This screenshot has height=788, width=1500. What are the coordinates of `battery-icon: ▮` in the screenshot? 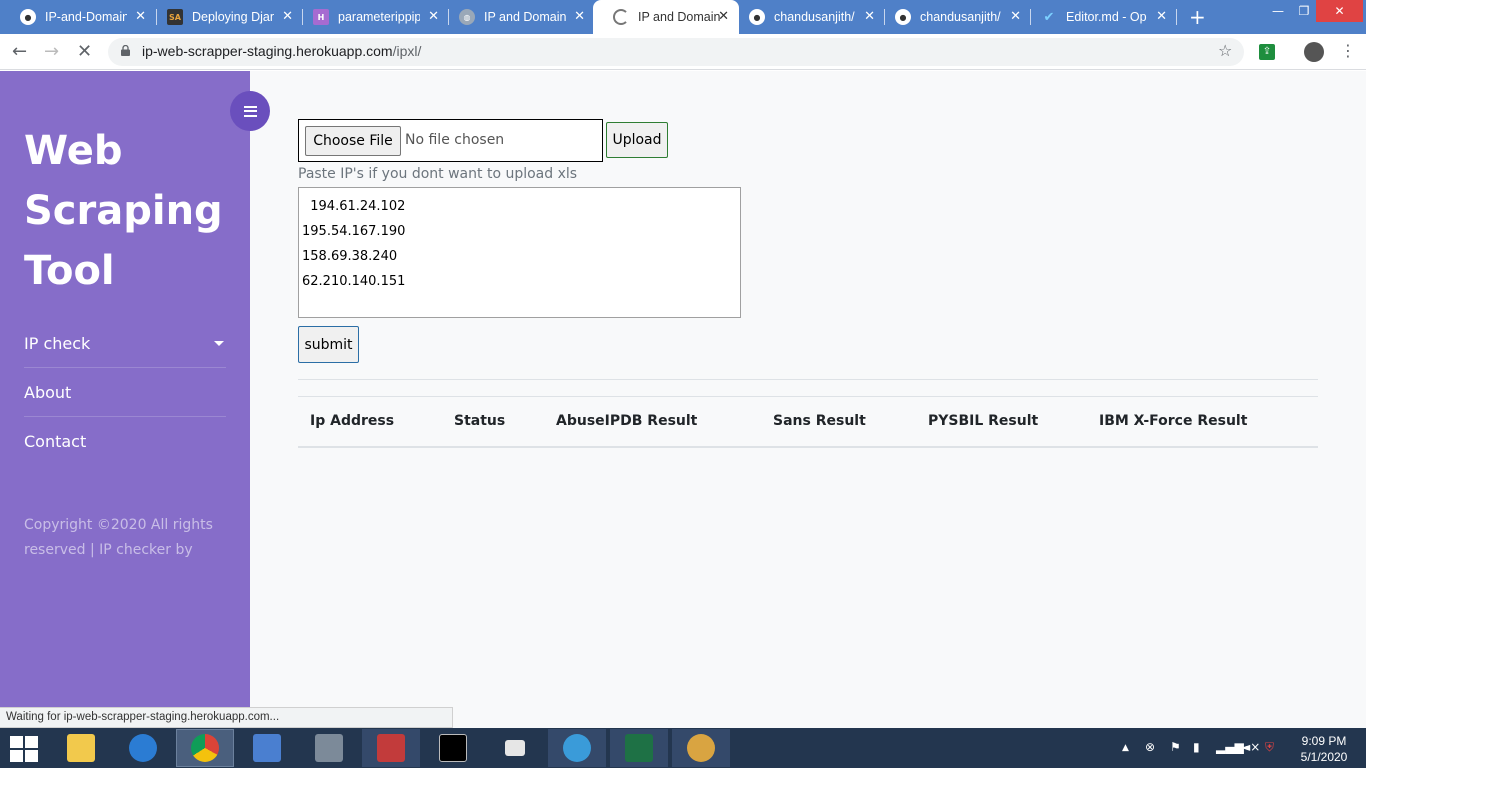 It's located at (1196, 747).